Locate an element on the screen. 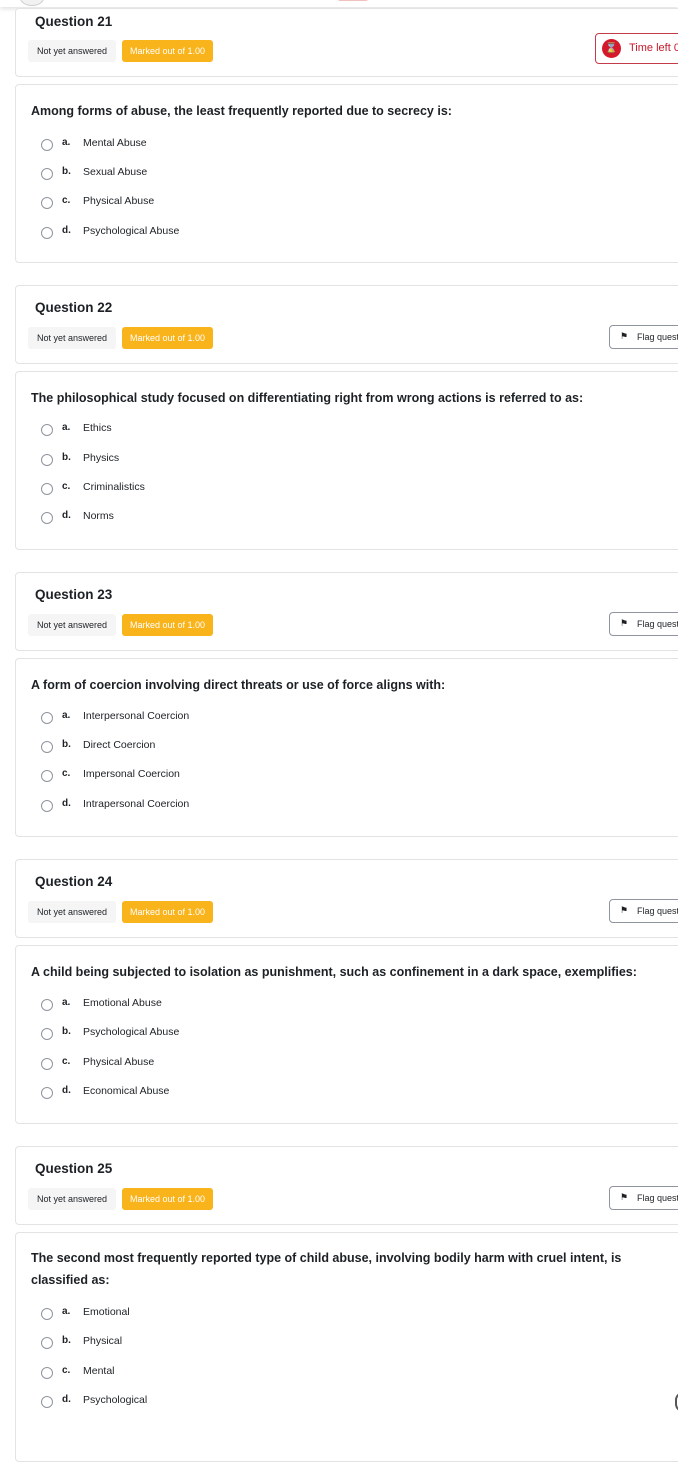 The height and width of the screenshot is (1462, 678). answer-text: Interpersonal Coercion is located at coordinates (136, 716).